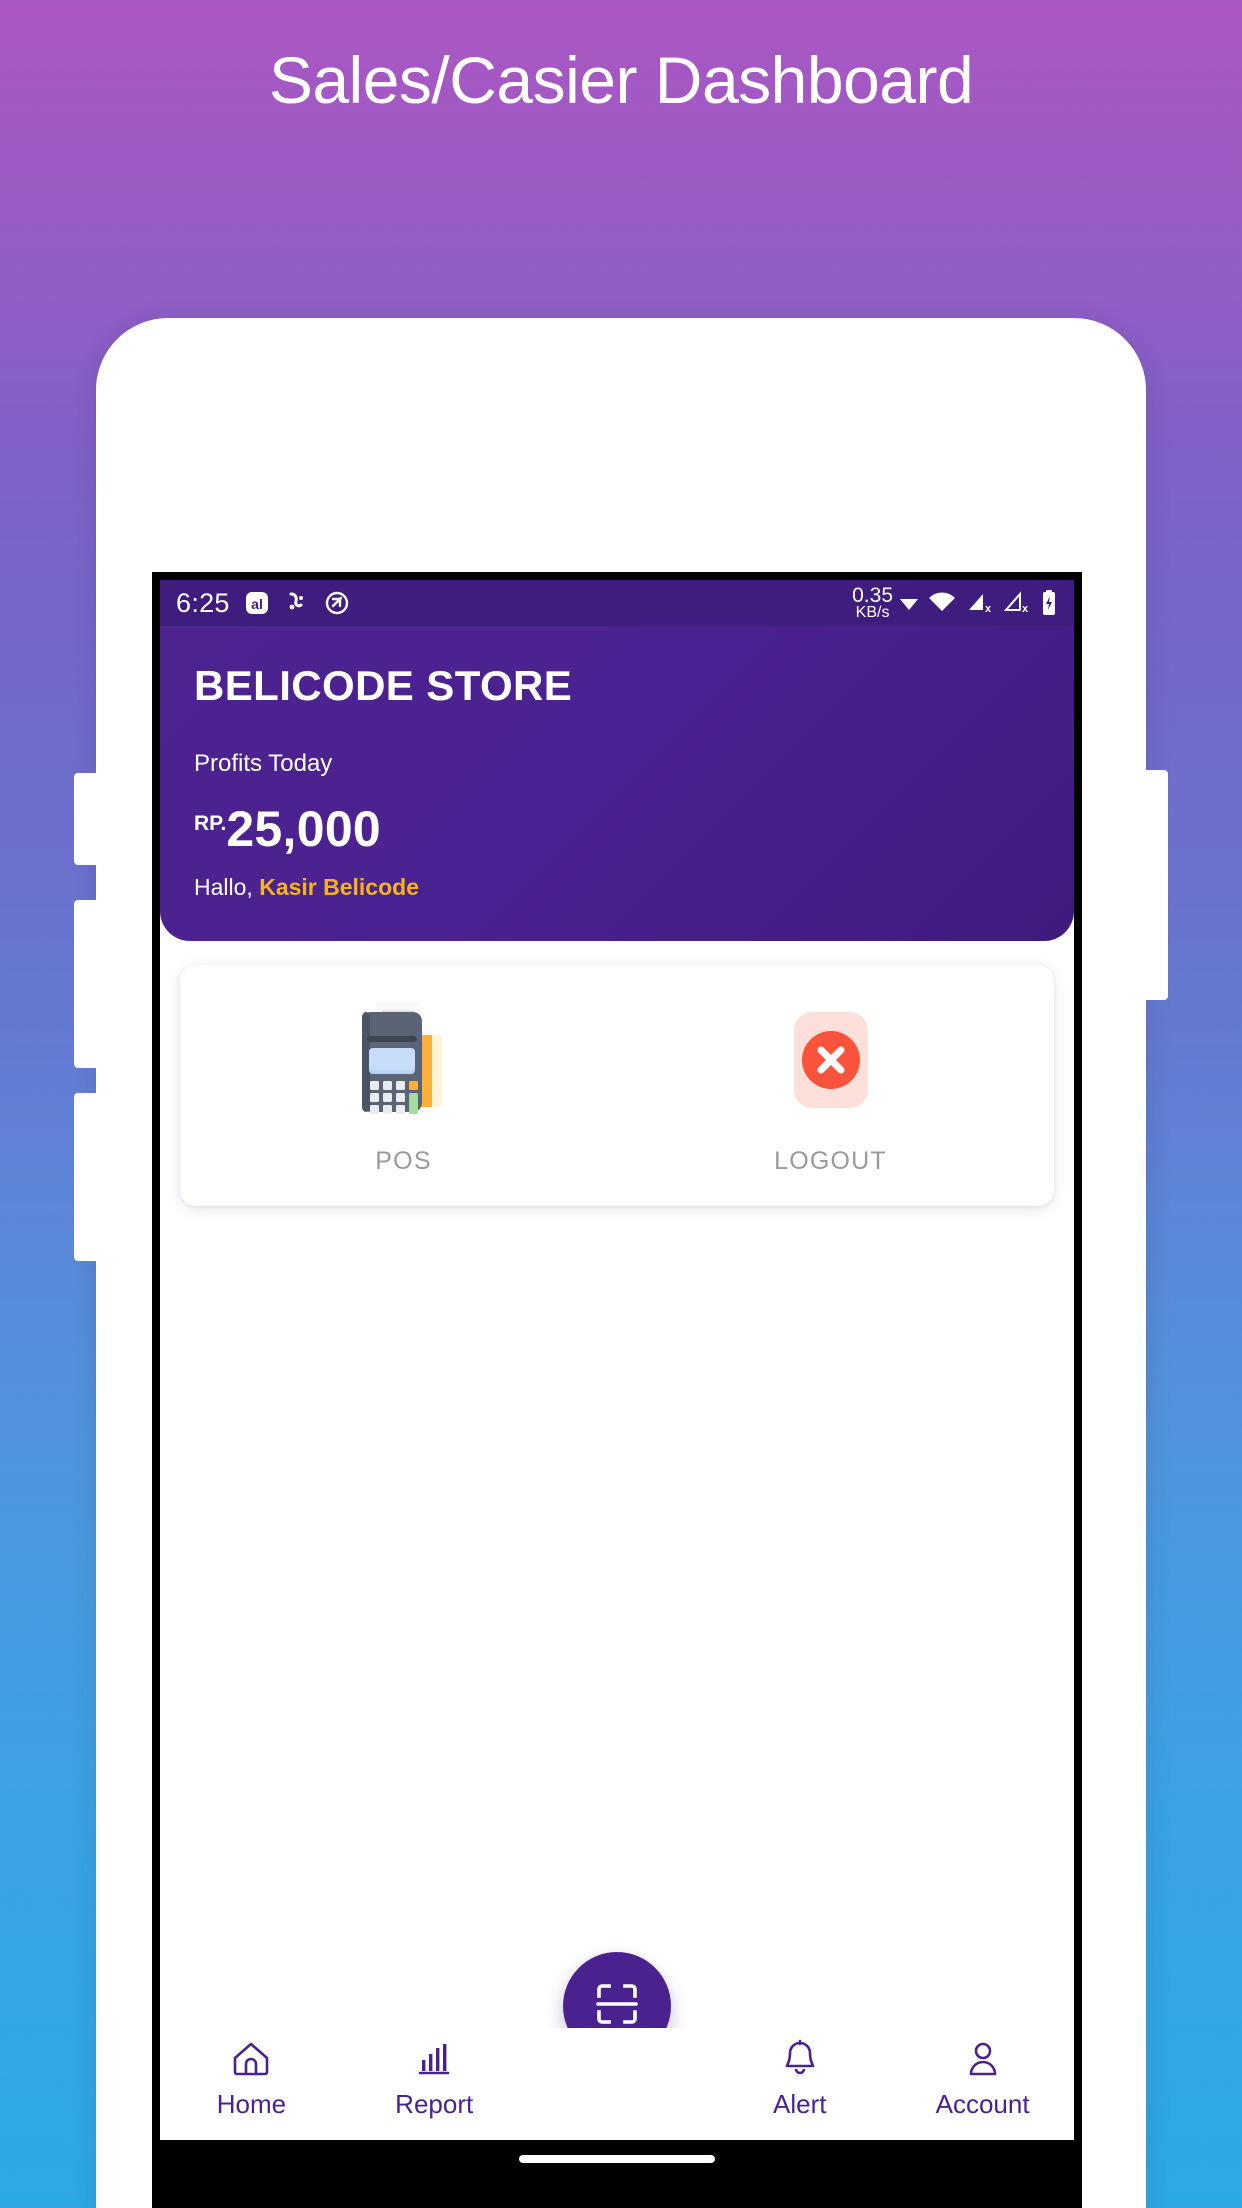 Image resolution: width=1242 pixels, height=2208 pixels. Describe the element at coordinates (830, 1161) in the screenshot. I see `action-label-logout: LOGOUT` at that location.